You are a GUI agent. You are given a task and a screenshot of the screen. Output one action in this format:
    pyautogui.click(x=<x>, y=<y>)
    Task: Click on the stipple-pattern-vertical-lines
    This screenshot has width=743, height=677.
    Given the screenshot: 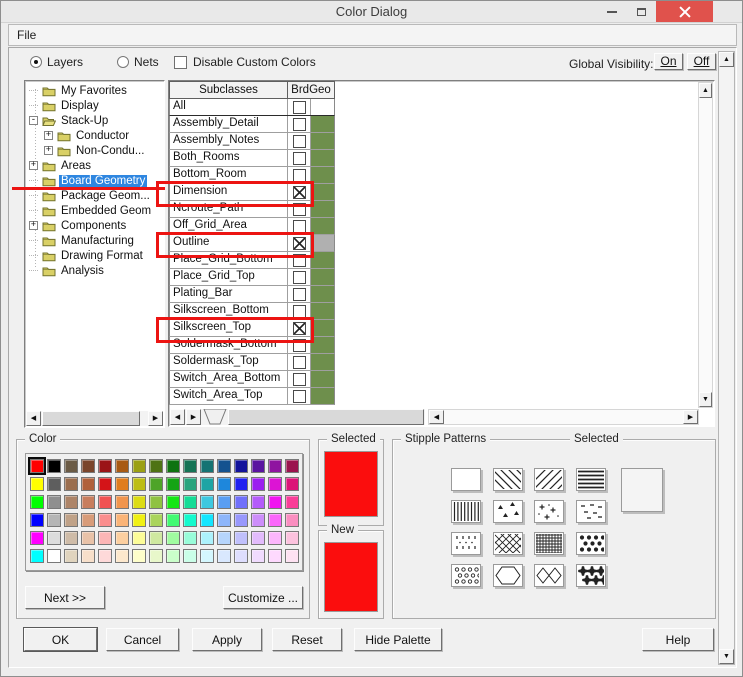 What is the action you would take?
    pyautogui.click(x=466, y=511)
    